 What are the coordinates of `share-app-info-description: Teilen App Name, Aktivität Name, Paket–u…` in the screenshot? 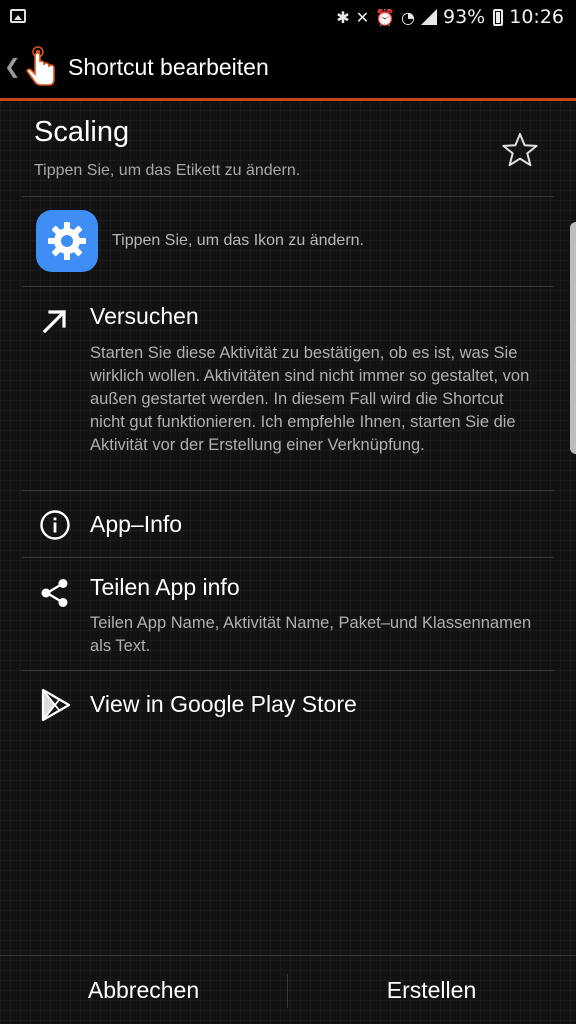 It's located at (311, 634).